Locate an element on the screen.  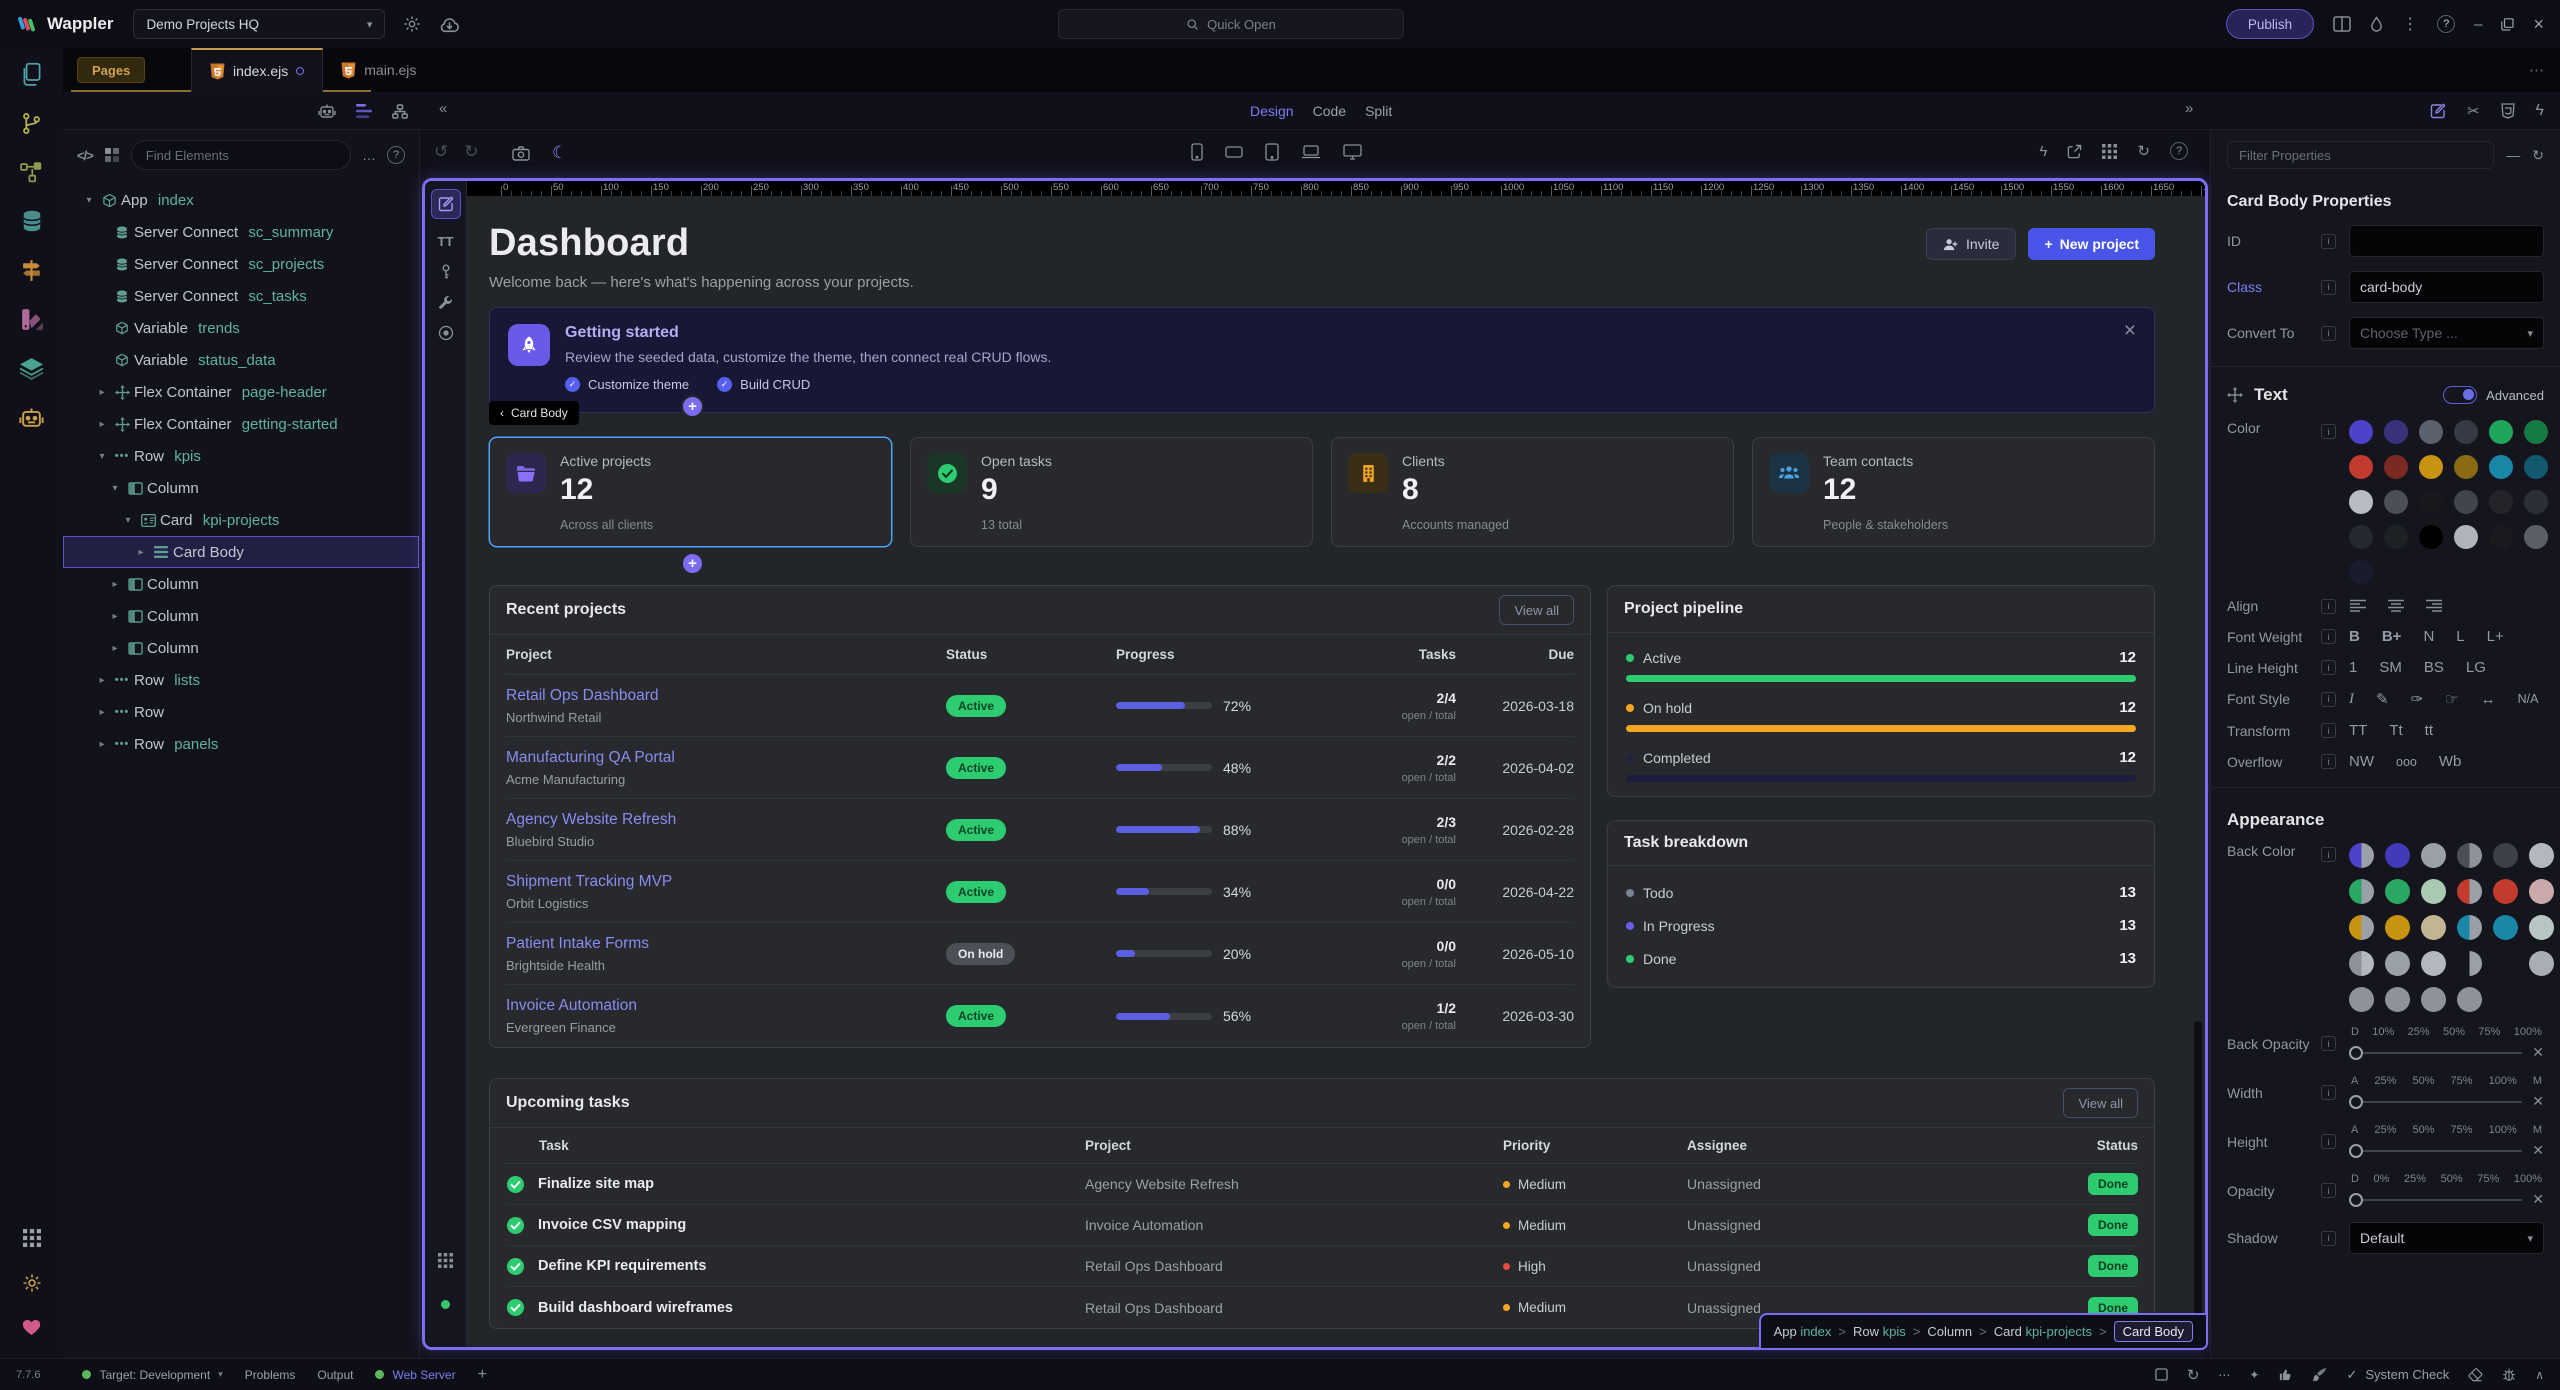
invite-button: Invite is located at coordinates (1971, 244).